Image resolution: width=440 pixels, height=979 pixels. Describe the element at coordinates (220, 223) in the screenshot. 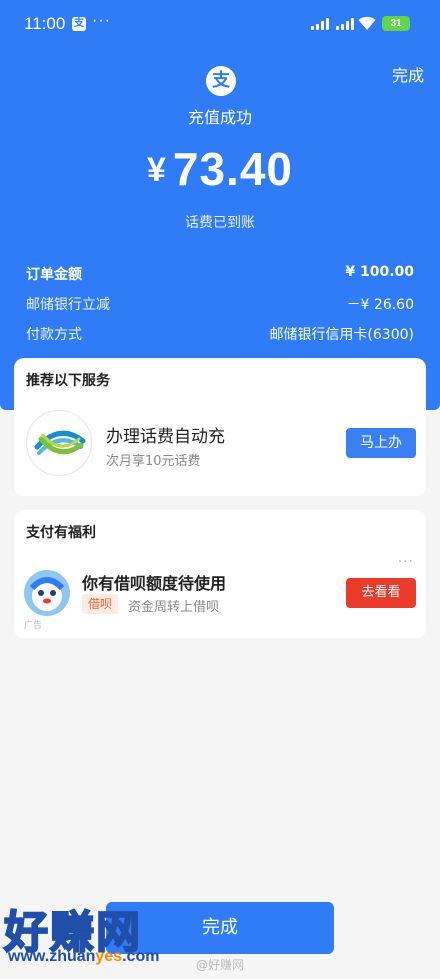

I see `credited-status: 话费已到账` at that location.